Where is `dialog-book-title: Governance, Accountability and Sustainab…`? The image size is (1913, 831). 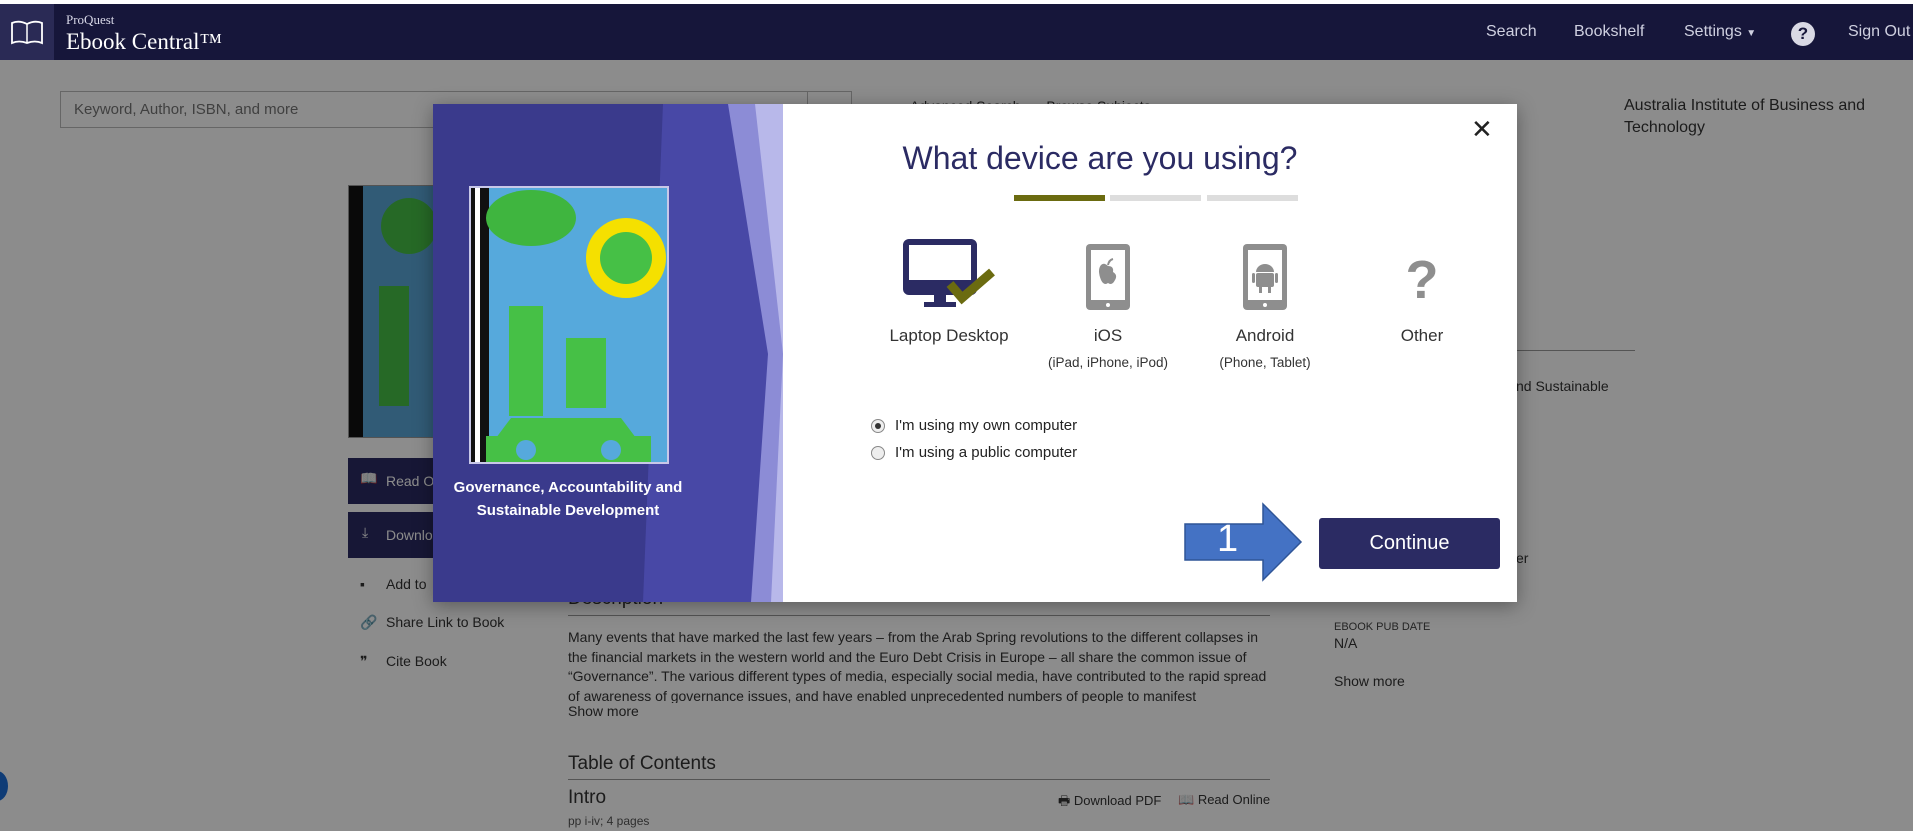 dialog-book-title: Governance, Accountability and Sustainab… is located at coordinates (568, 499).